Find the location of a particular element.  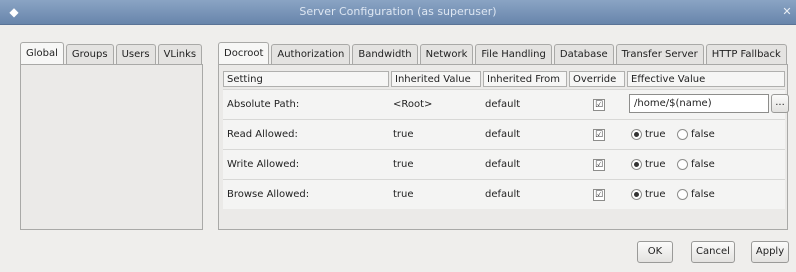

ok-button: OK is located at coordinates (655, 252).